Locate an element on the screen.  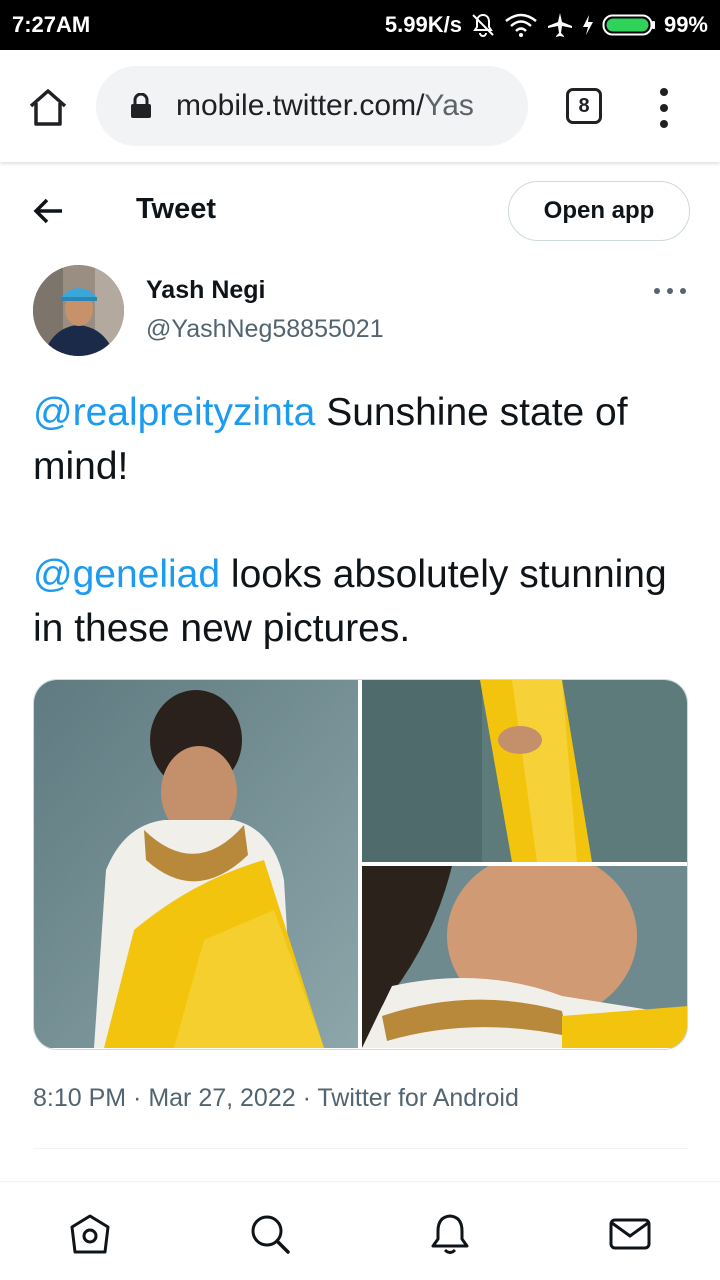
status-time: 7:27AM is located at coordinates (51, 24).